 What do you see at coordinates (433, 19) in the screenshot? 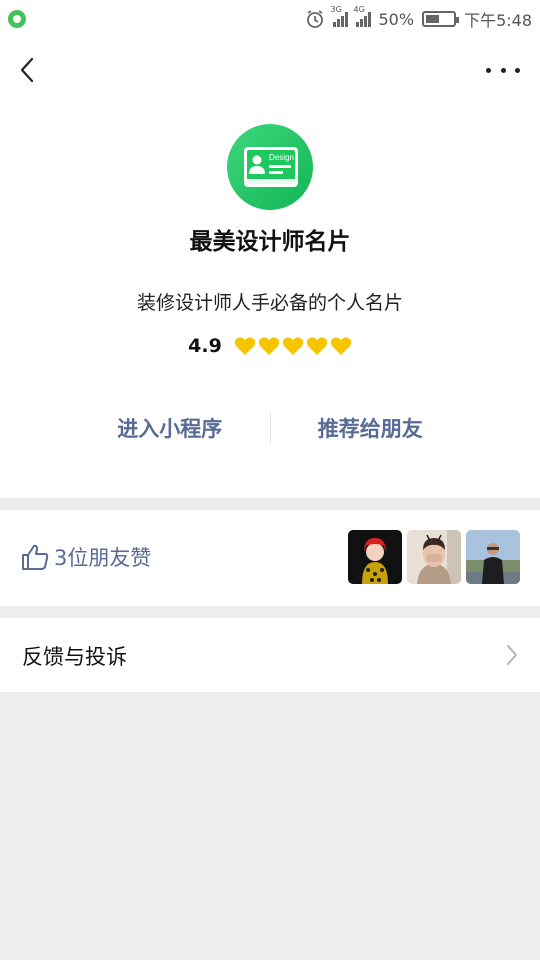
I see `battery-fill` at bounding box center [433, 19].